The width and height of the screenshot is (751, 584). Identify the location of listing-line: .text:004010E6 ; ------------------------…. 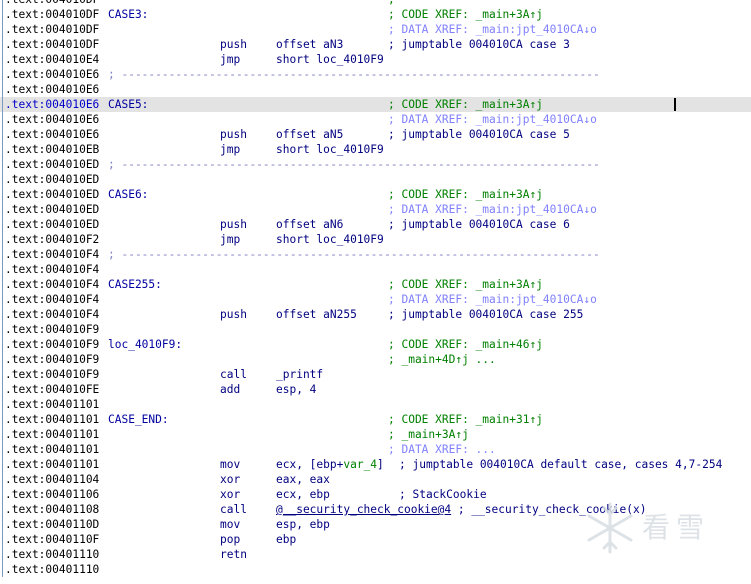
(375, 74).